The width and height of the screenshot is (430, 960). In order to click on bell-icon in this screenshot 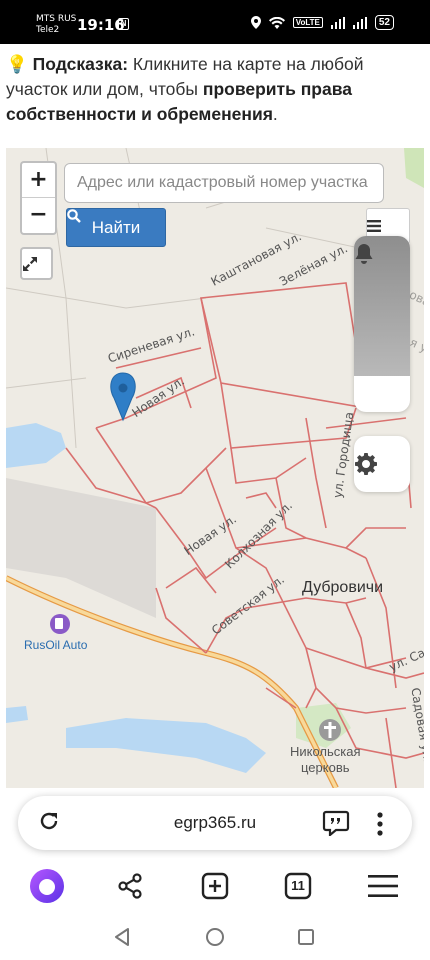, I will do `click(364, 254)`.